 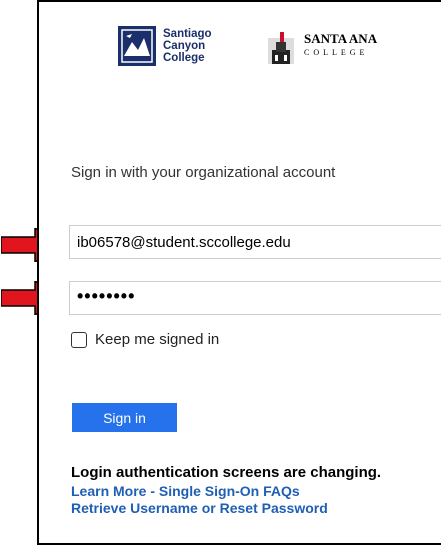 What do you see at coordinates (255, 298) in the screenshot?
I see `password-field: ••••••••` at bounding box center [255, 298].